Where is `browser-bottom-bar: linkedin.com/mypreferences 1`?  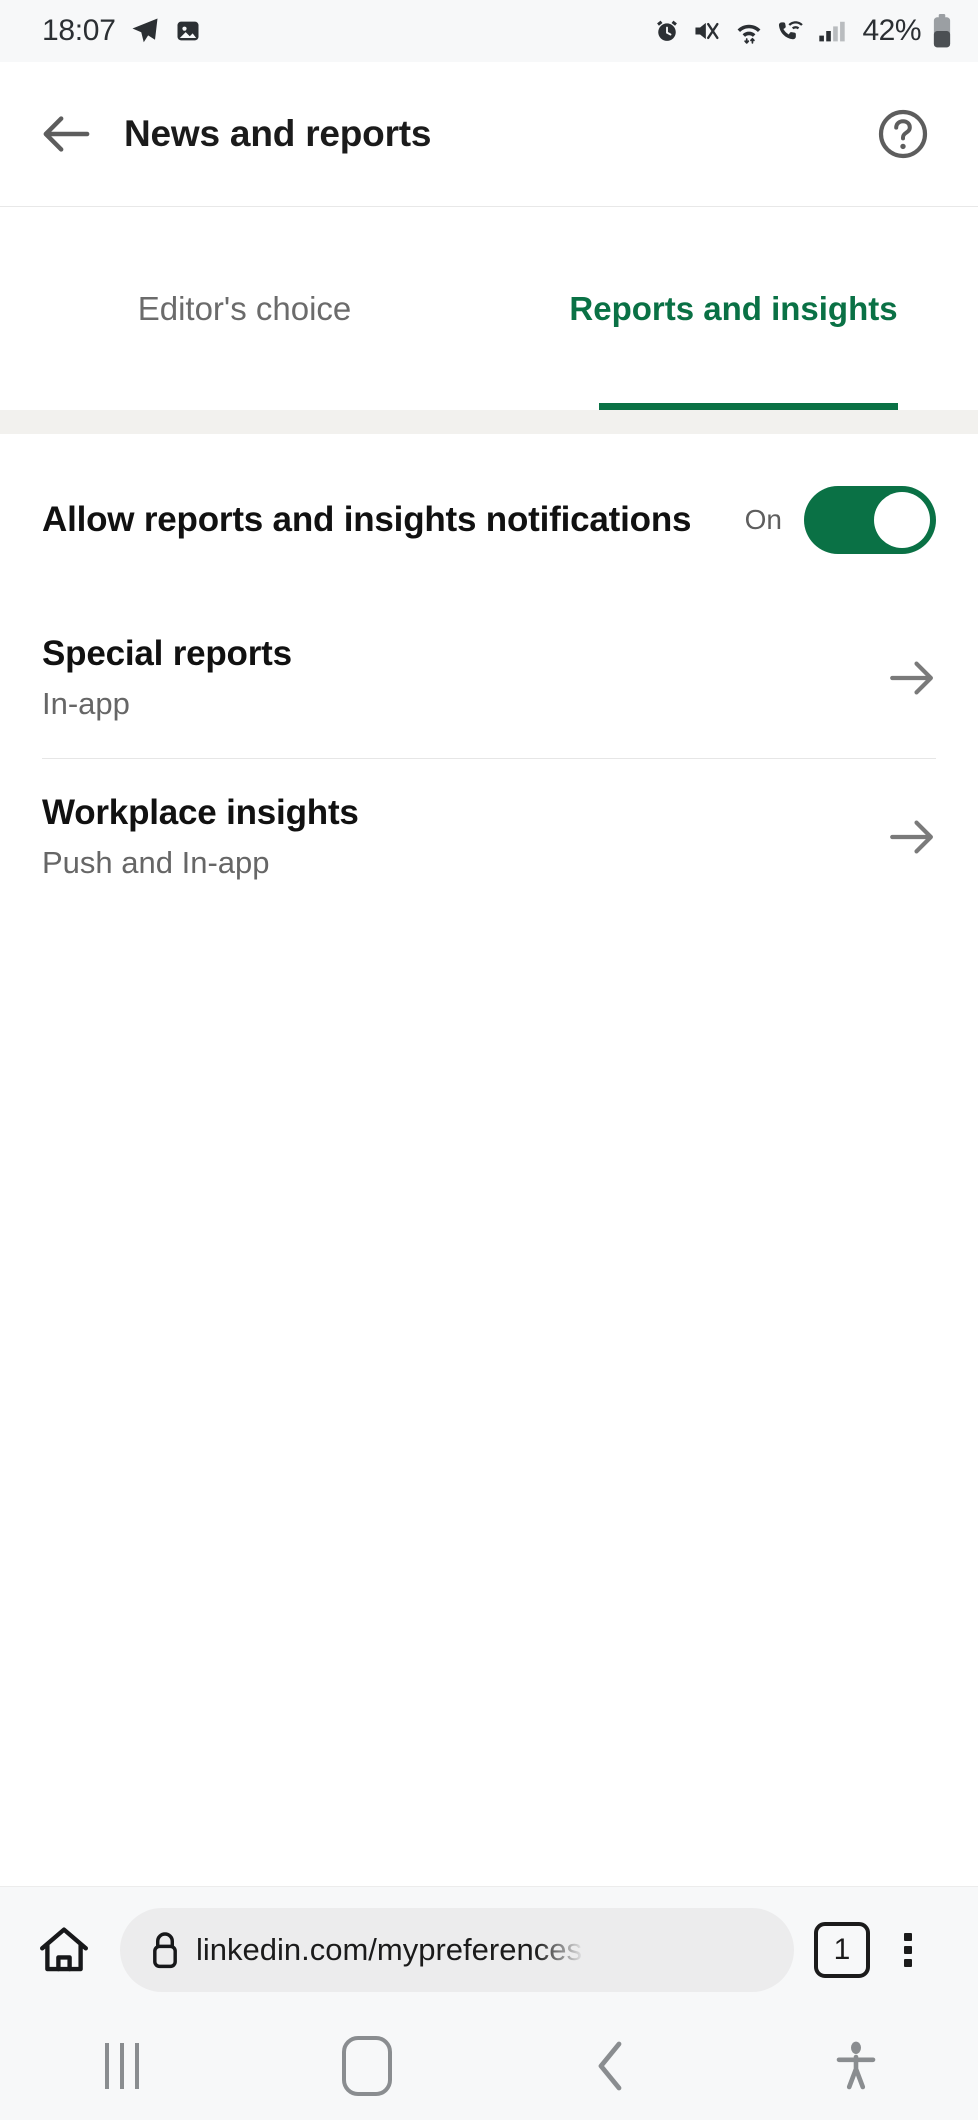 browser-bottom-bar: linkedin.com/mypreferences 1 is located at coordinates (489, 1949).